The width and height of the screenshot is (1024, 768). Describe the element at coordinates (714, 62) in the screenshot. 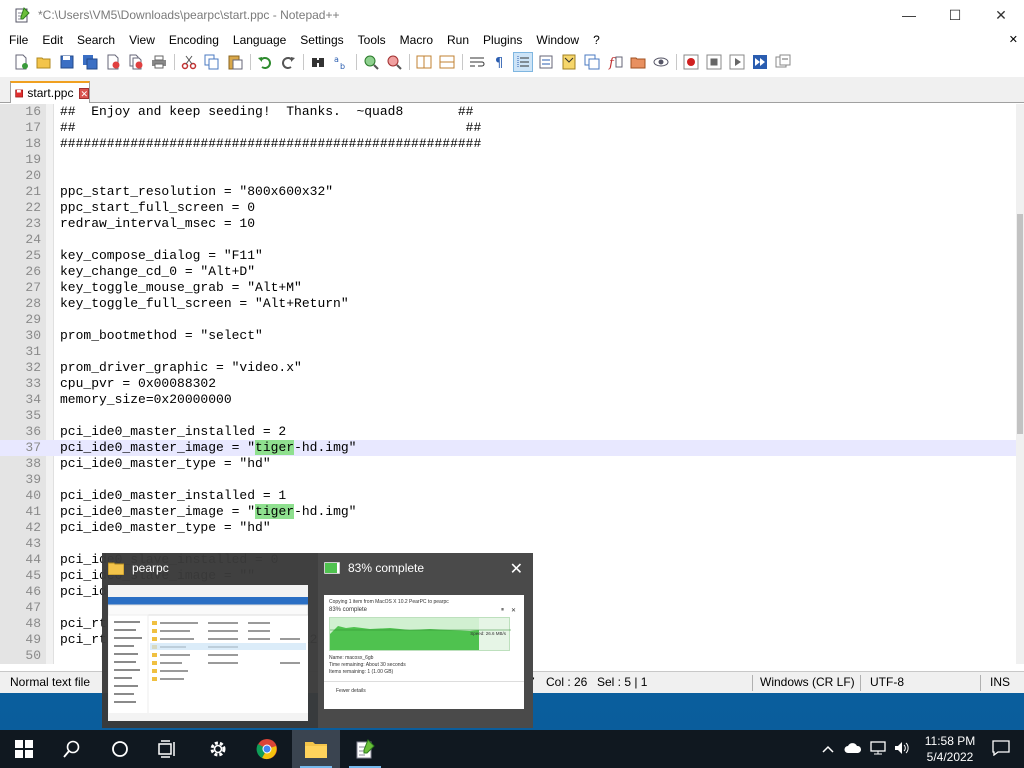

I see `stop-macro-icon` at that location.